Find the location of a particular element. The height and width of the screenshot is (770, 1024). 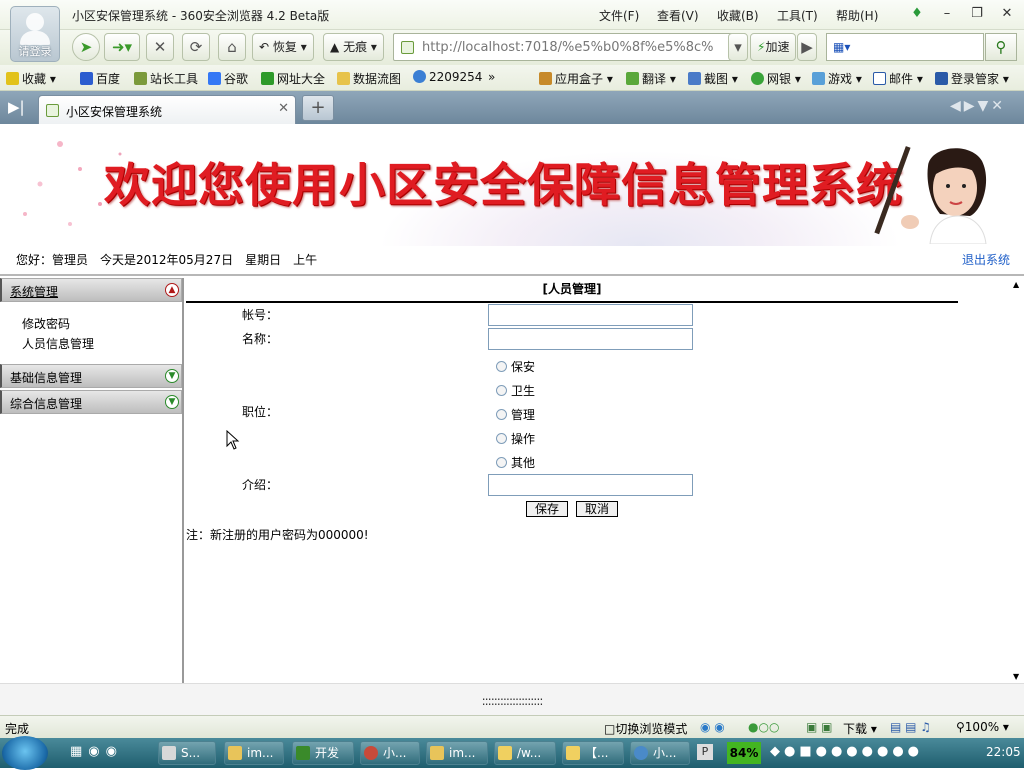

cancel-button: 取消 is located at coordinates (597, 509).